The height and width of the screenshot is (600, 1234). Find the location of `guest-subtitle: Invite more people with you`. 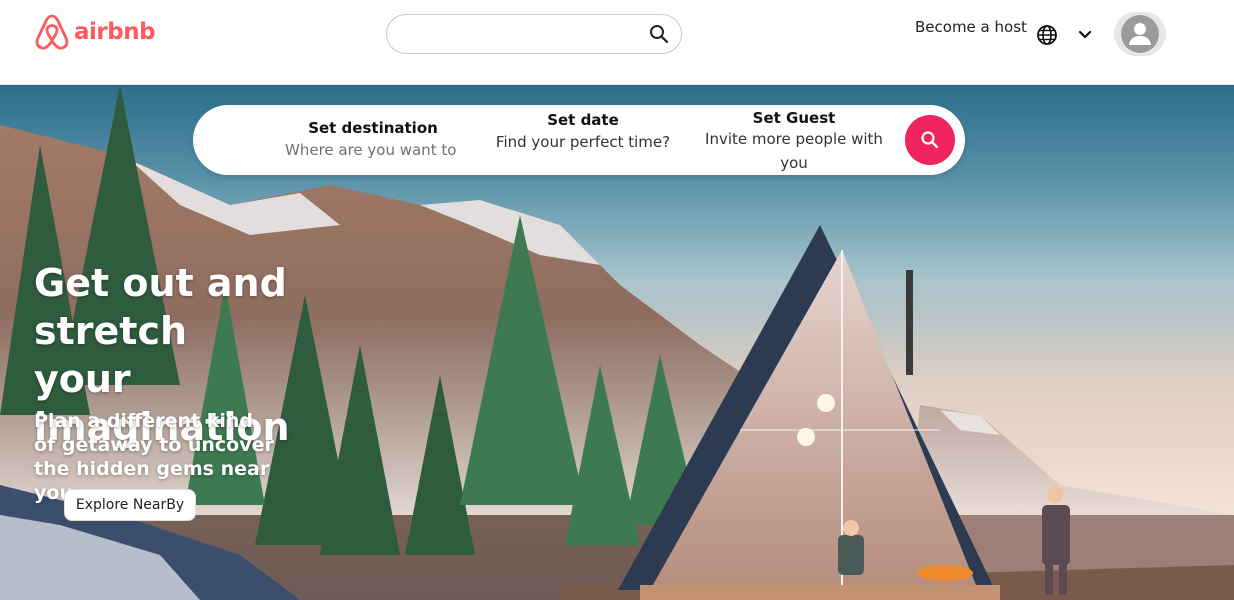

guest-subtitle: Invite more people with you is located at coordinates (794, 151).